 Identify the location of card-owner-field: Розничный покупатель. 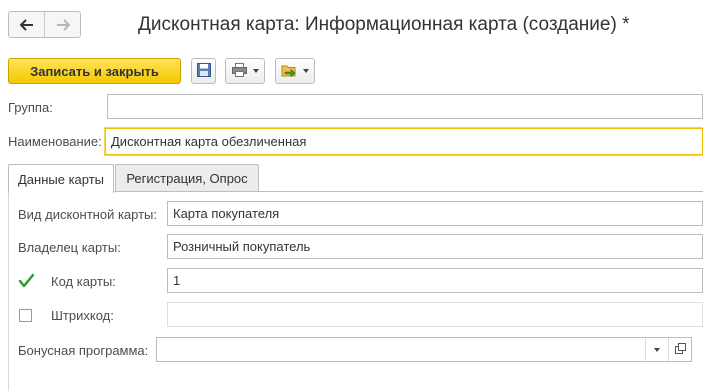
(435, 246).